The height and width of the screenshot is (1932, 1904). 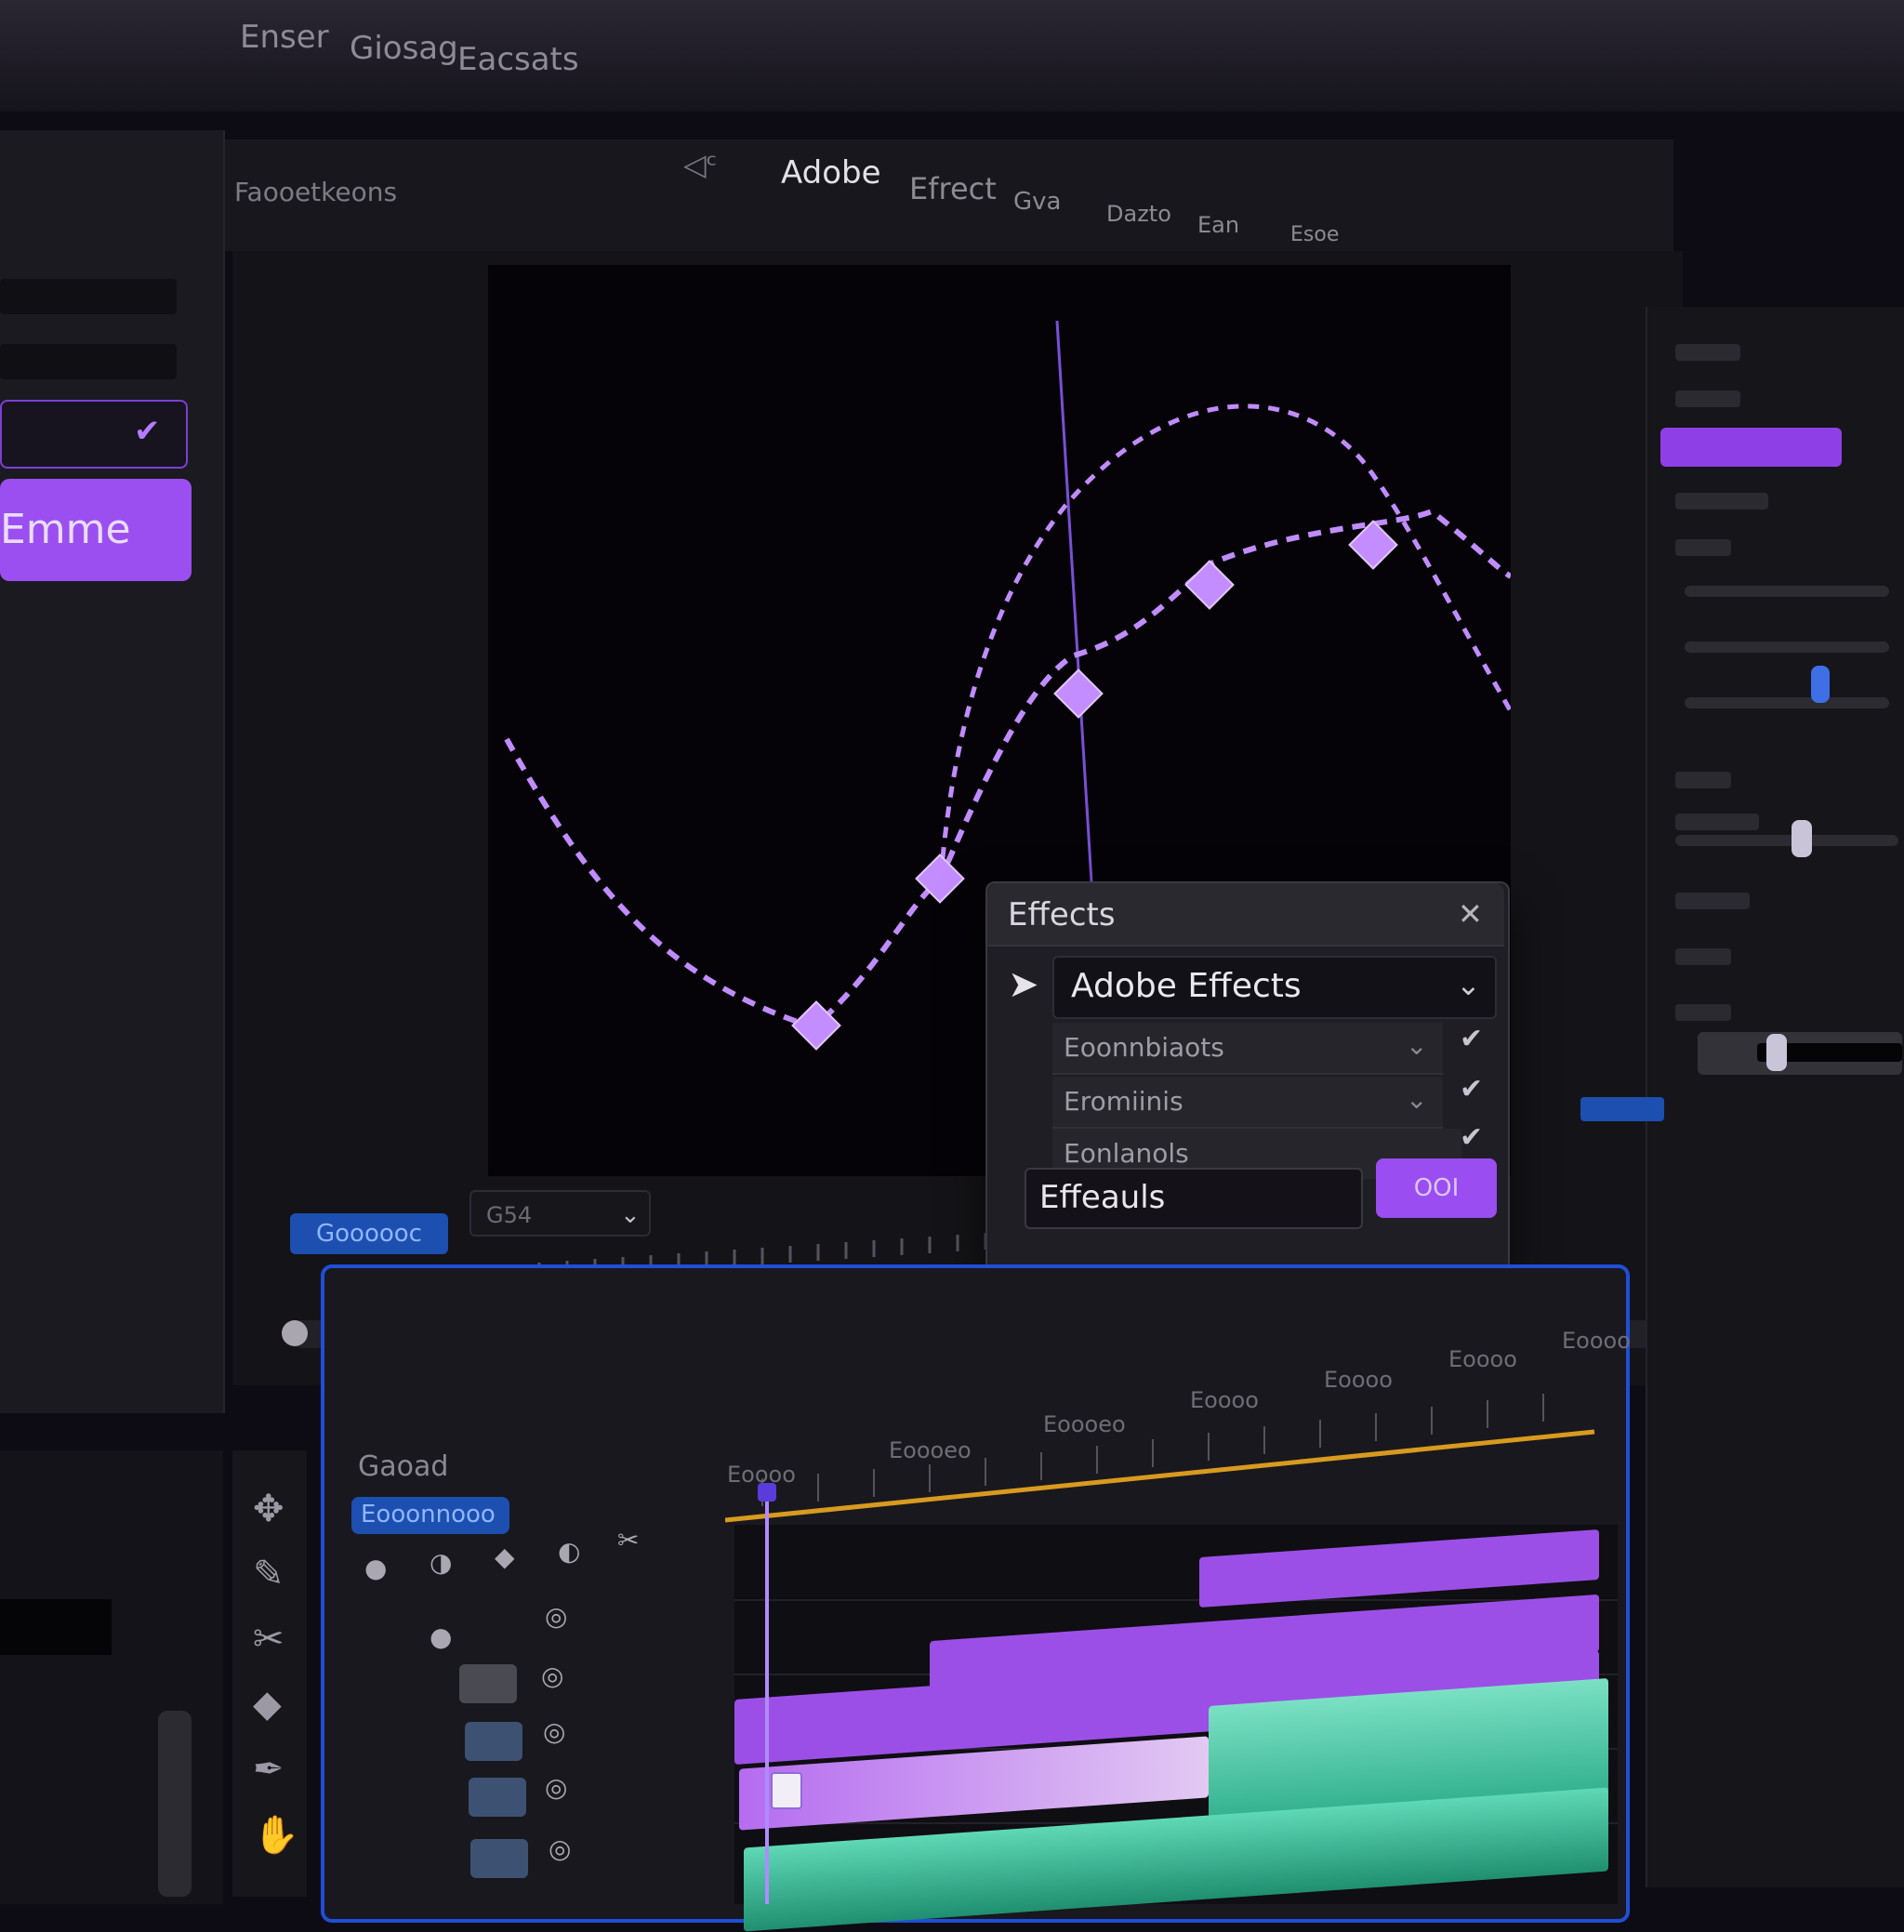 What do you see at coordinates (56, 1627) in the screenshot?
I see `project-thumbnail` at bounding box center [56, 1627].